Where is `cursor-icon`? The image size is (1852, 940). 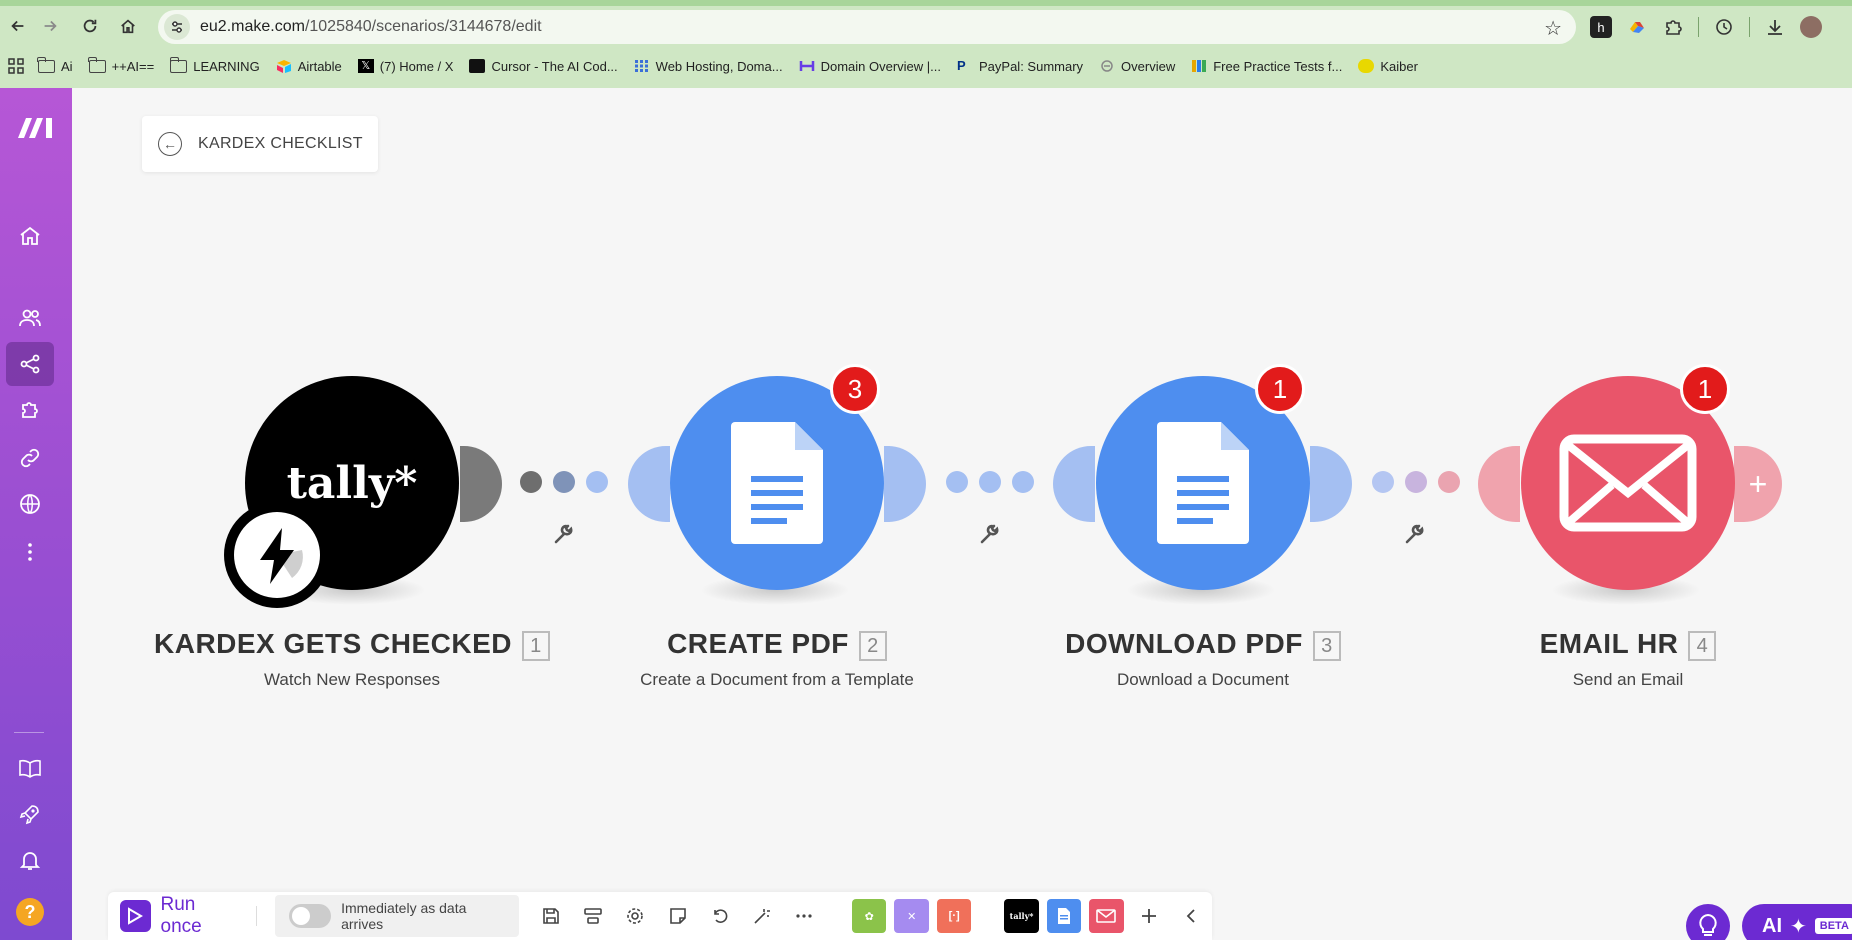
cursor-icon is located at coordinates (477, 66).